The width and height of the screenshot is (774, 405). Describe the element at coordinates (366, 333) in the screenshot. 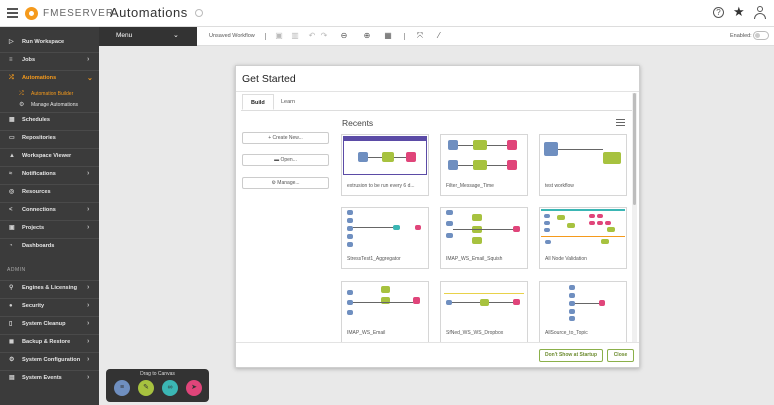

I see `recent-workflow-name: IMAP_WS_Email` at that location.